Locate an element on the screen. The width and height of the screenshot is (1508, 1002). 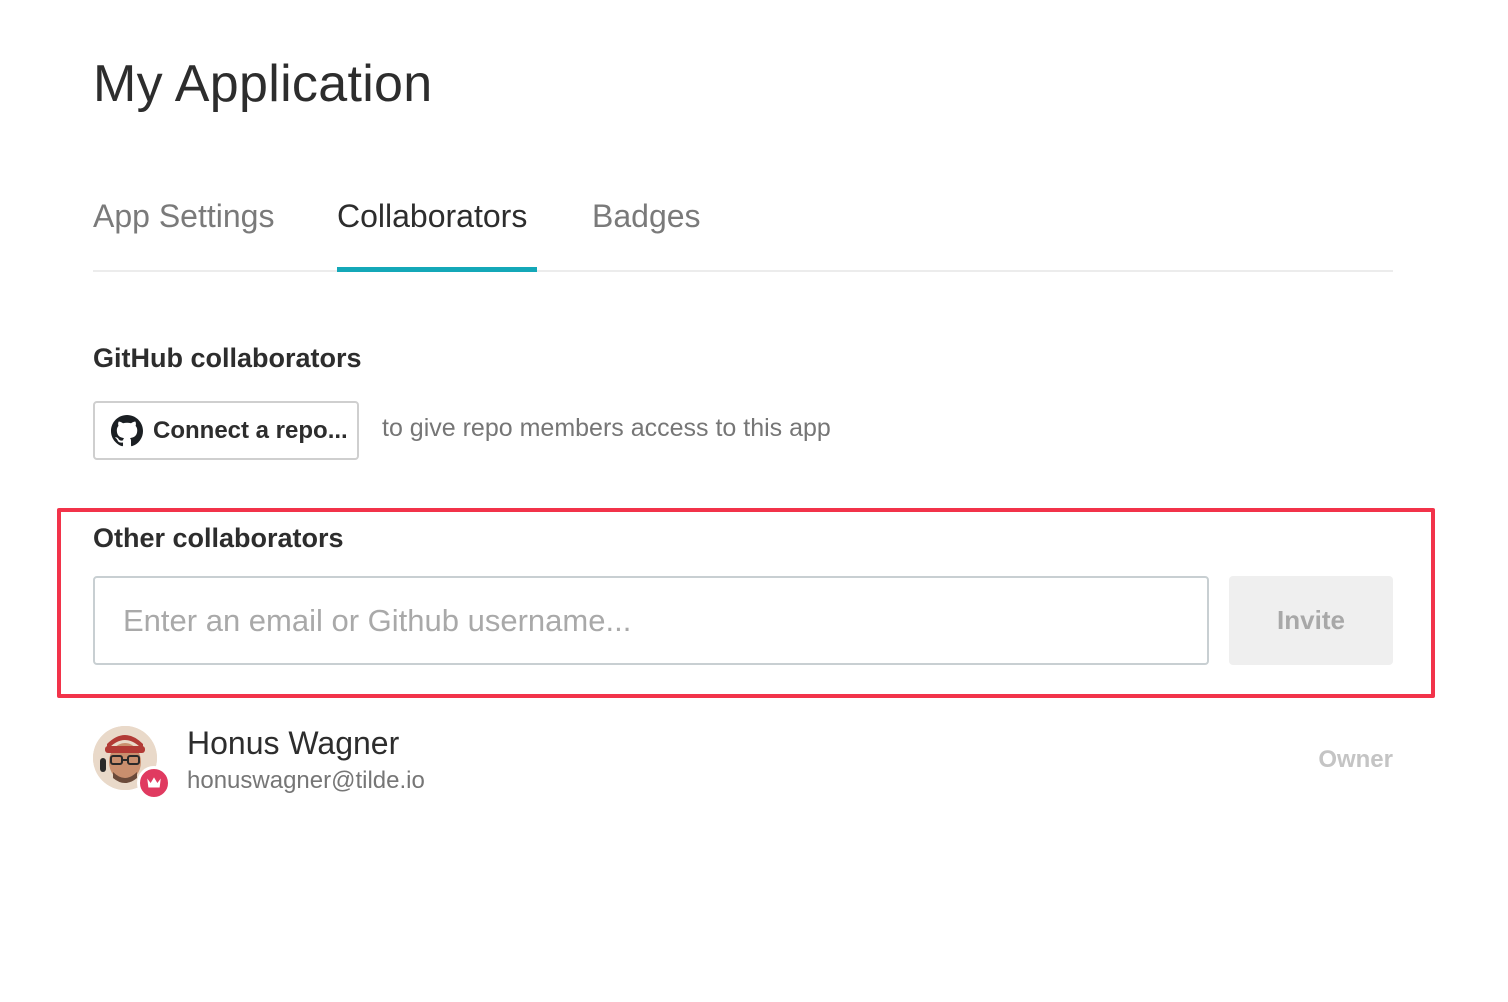
connect-repo-hint: to give repo members access to this app is located at coordinates (606, 428).